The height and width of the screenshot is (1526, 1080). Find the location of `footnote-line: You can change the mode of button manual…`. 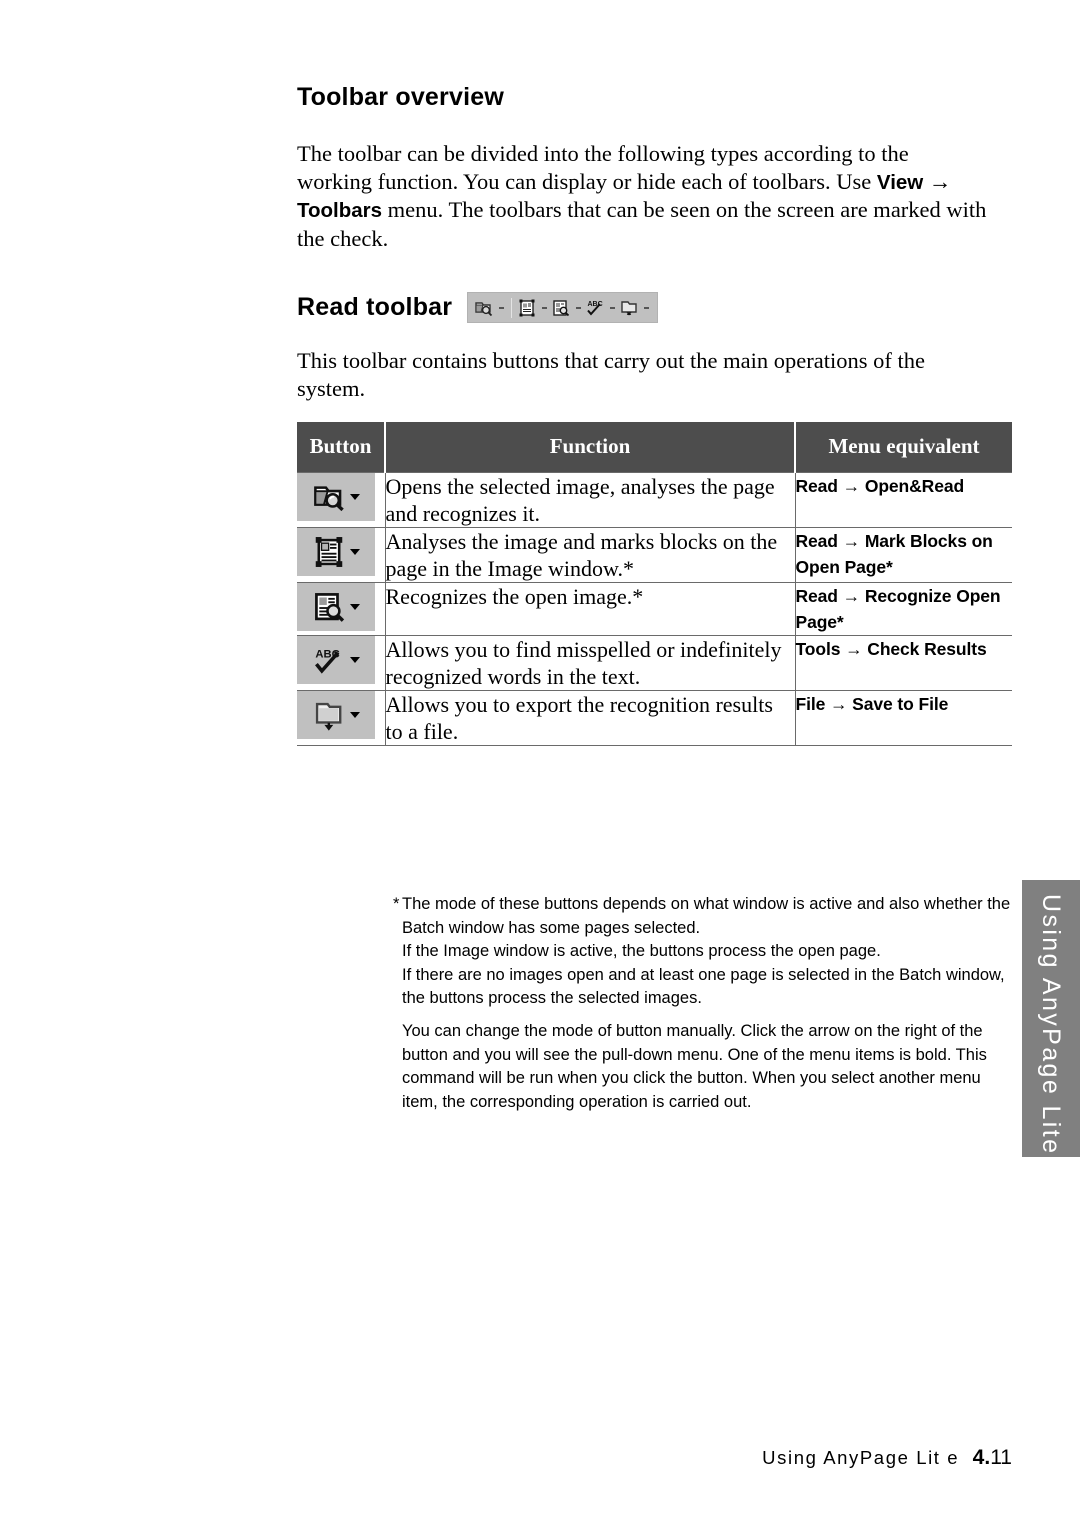

footnote-line: You can change the mode of button manual… is located at coordinates (692, 1031).